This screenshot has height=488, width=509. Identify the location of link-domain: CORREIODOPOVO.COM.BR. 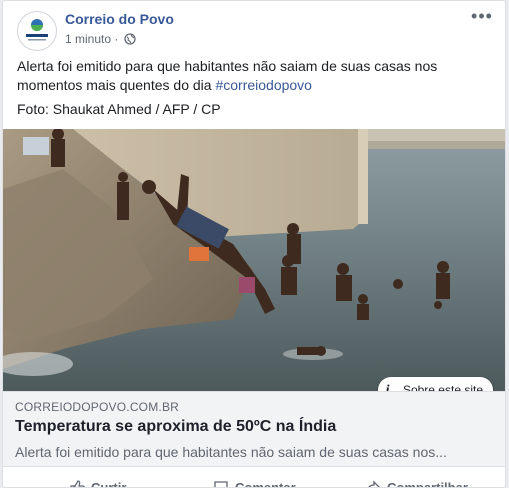
(97, 407).